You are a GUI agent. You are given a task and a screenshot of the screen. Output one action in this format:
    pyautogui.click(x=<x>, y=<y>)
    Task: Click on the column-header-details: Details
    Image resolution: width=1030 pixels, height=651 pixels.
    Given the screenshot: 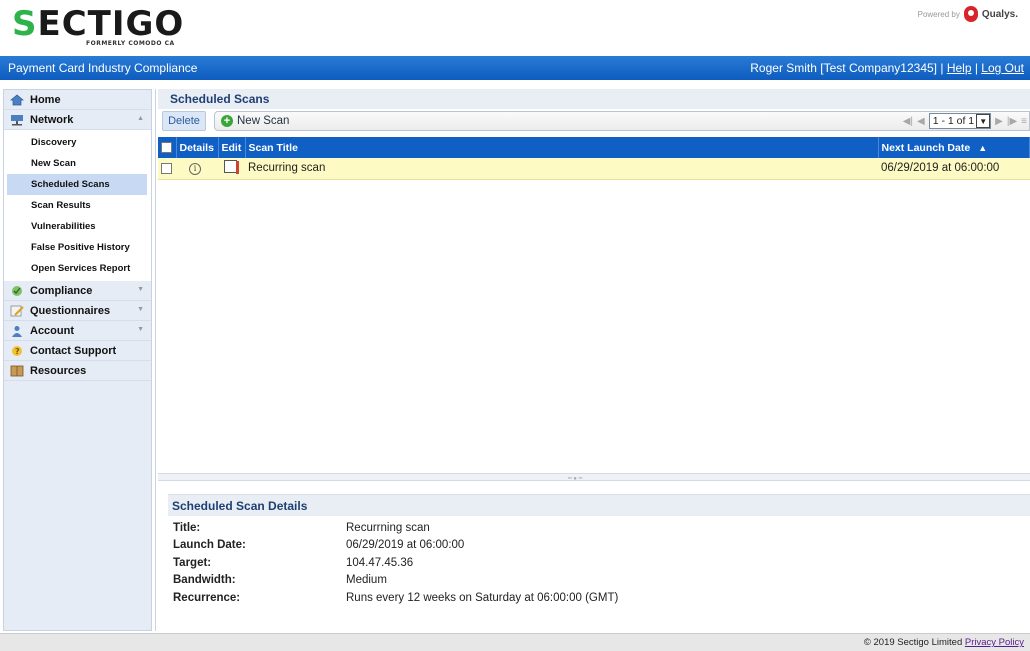 What is the action you would take?
    pyautogui.click(x=197, y=147)
    